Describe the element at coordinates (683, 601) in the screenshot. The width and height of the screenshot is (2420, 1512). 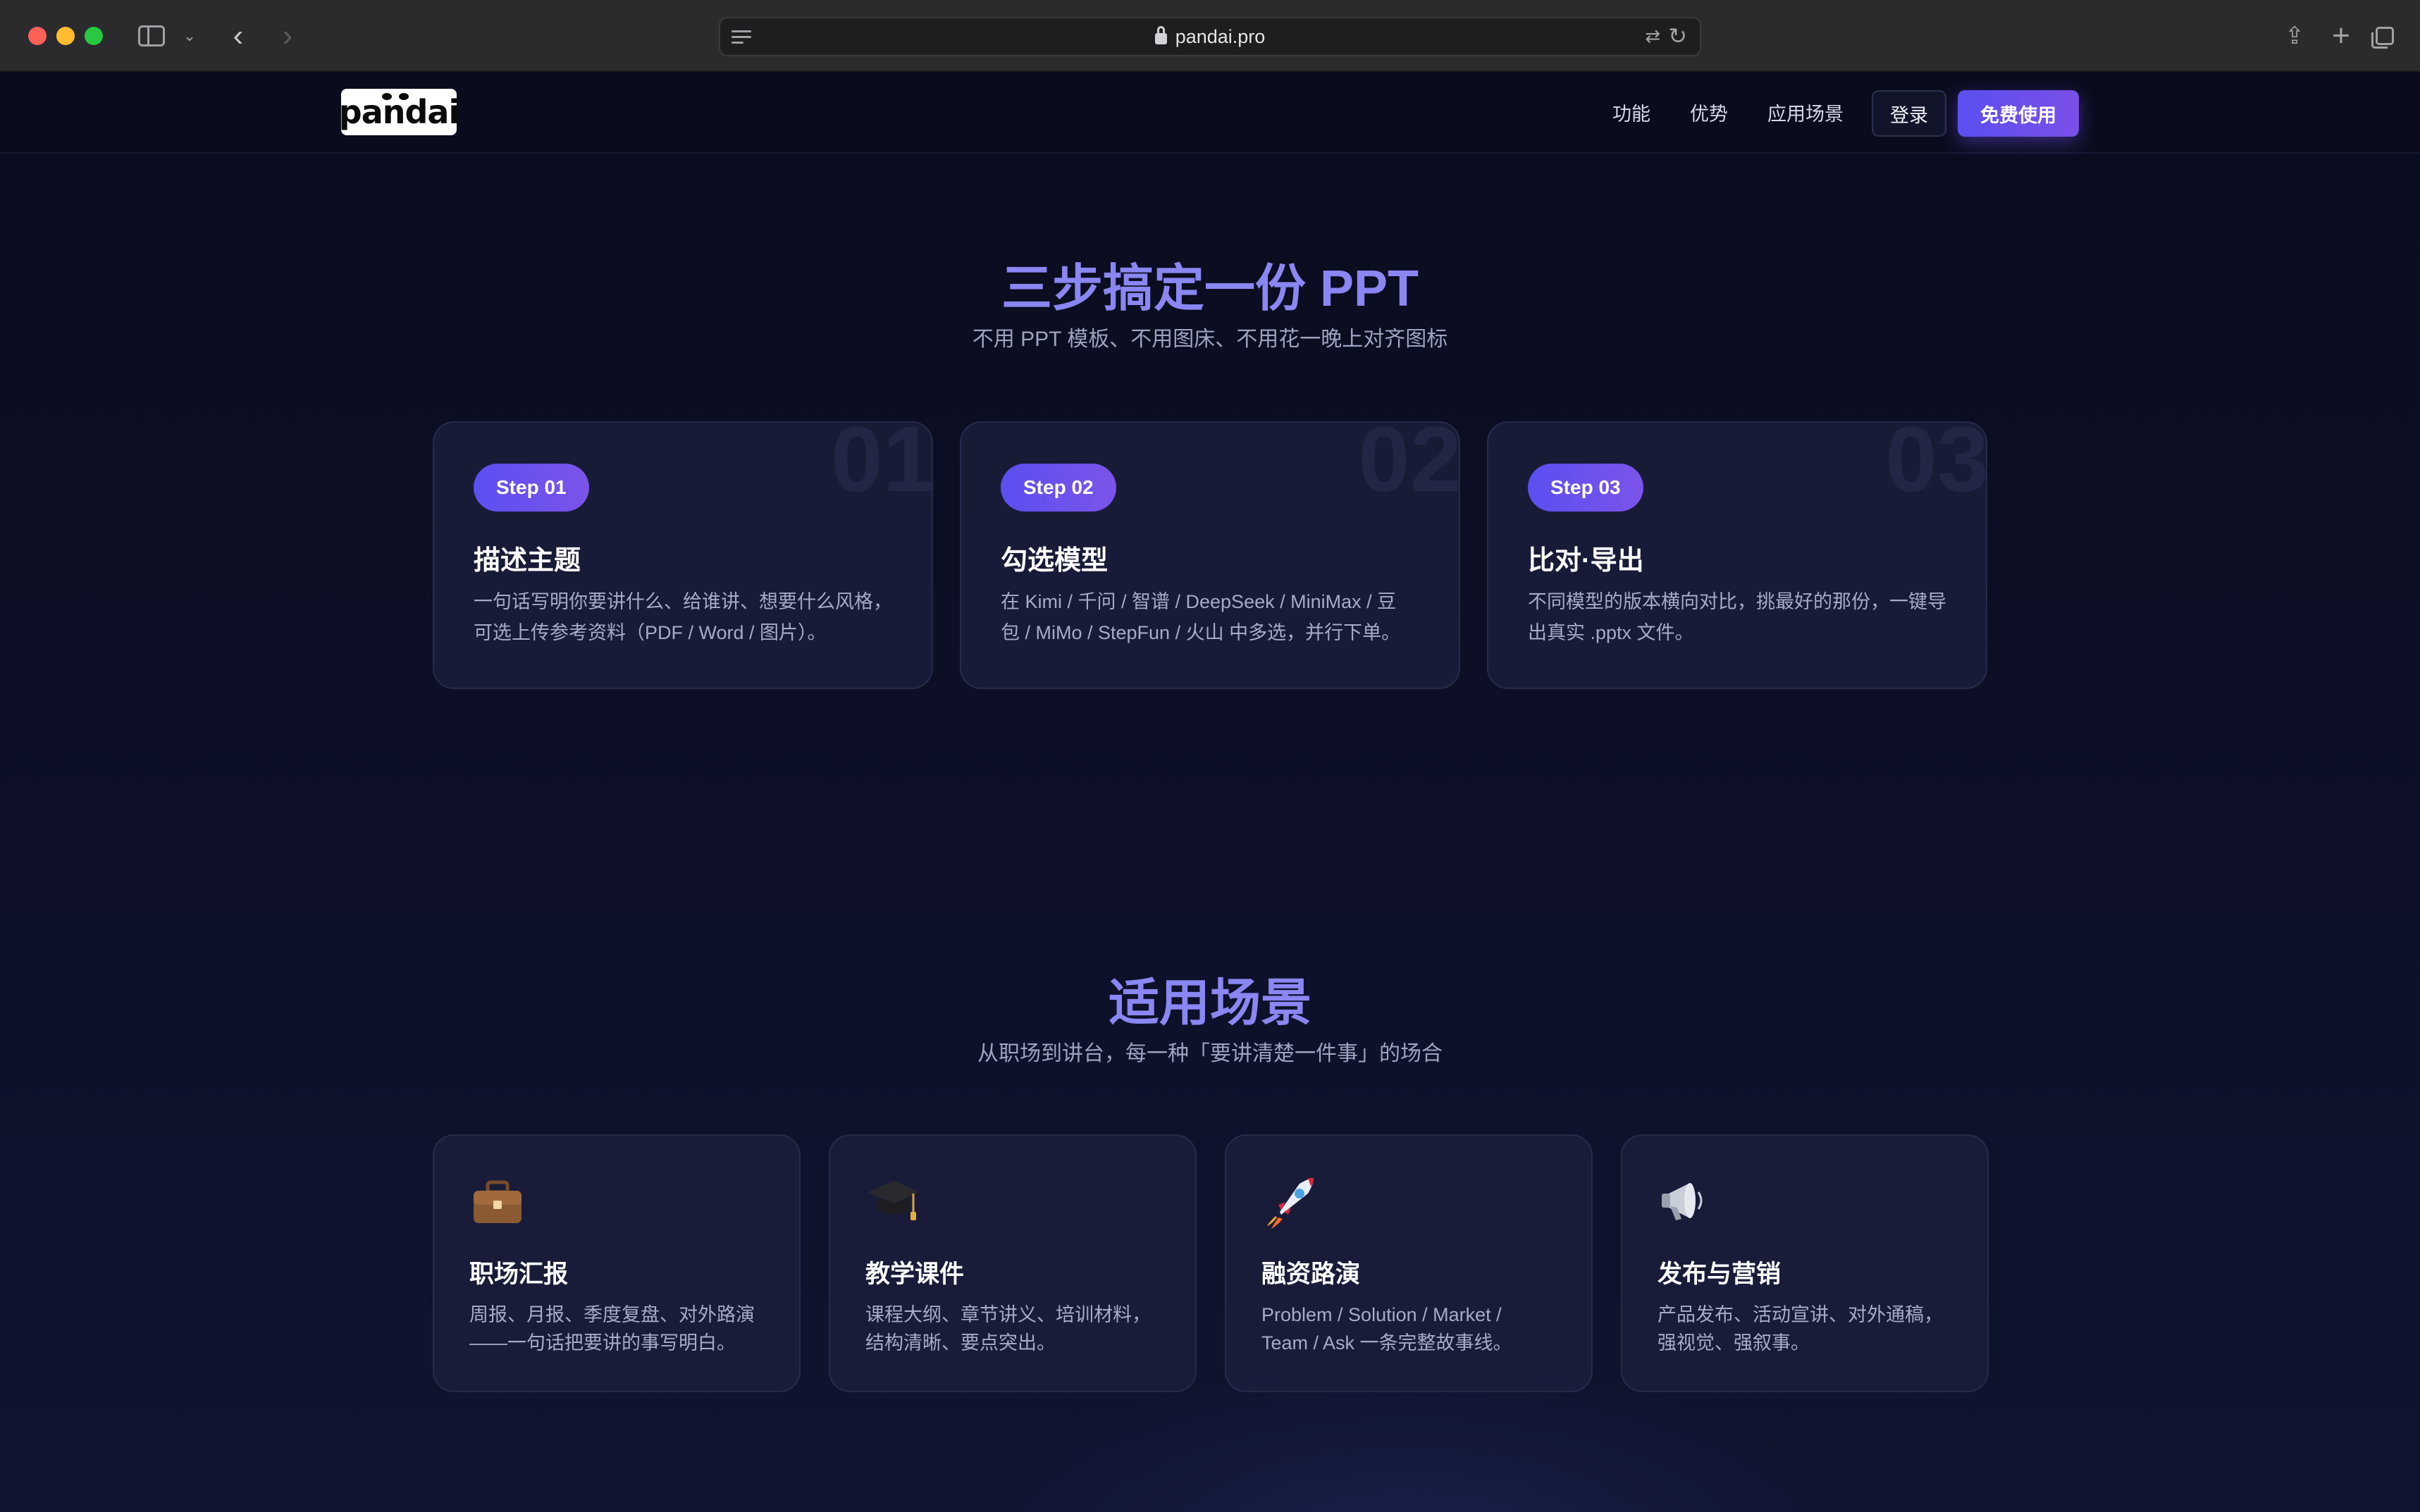
I see `step-description-line: 一句话写明你要讲什么、给谁讲、想要什么风格，` at that location.